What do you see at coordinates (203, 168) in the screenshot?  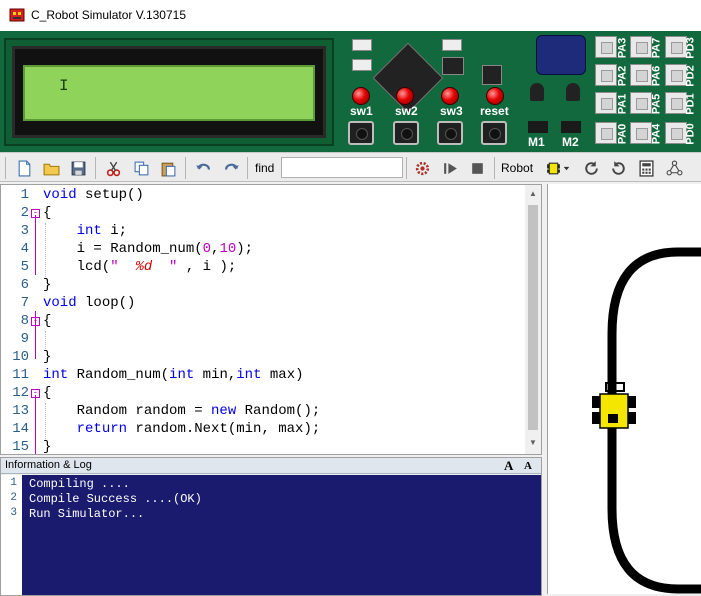 I see `undo-button` at bounding box center [203, 168].